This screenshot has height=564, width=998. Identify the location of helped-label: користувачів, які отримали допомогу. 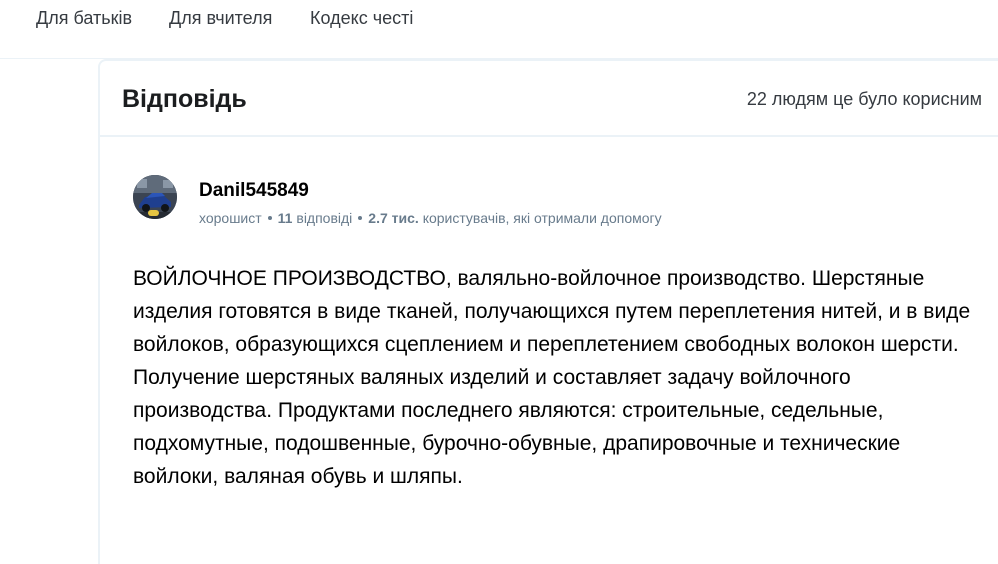
(542, 218).